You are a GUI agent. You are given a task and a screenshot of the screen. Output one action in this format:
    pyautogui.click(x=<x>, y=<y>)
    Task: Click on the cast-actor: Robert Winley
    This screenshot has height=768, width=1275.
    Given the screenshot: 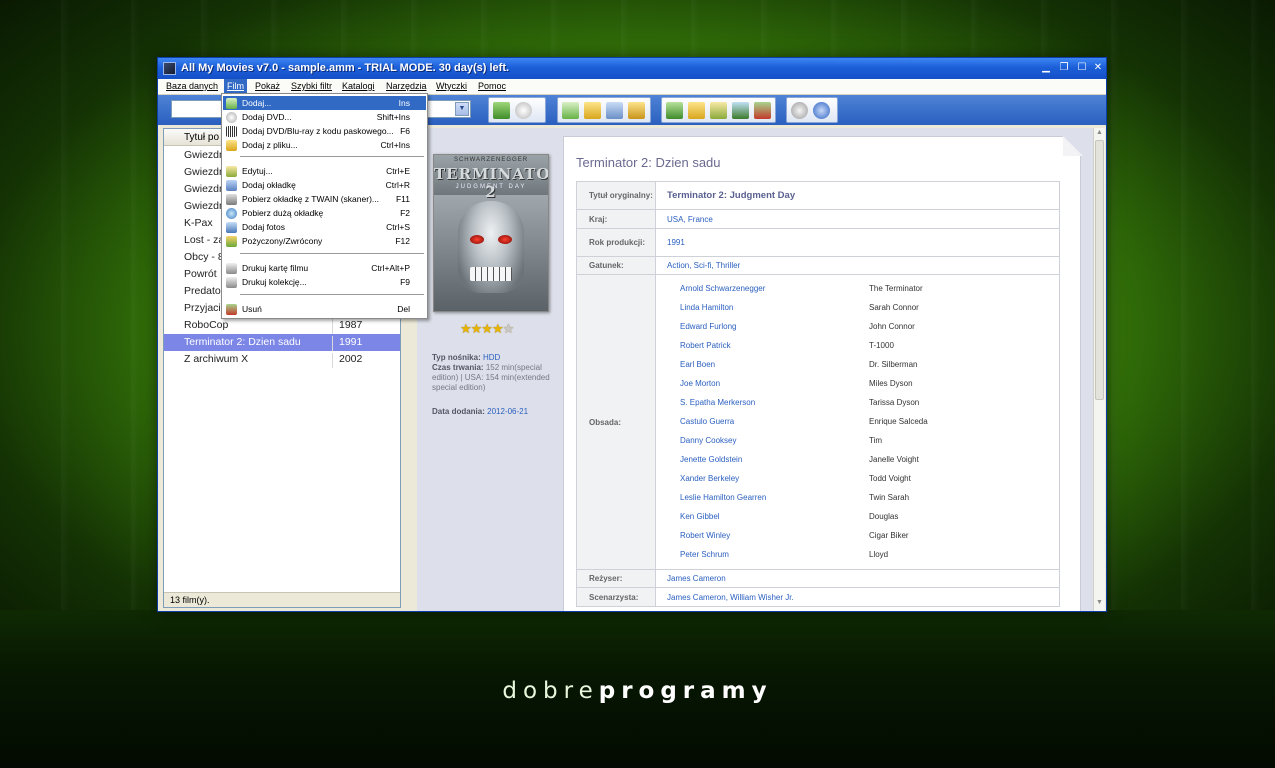 What is the action you would take?
    pyautogui.click(x=705, y=535)
    